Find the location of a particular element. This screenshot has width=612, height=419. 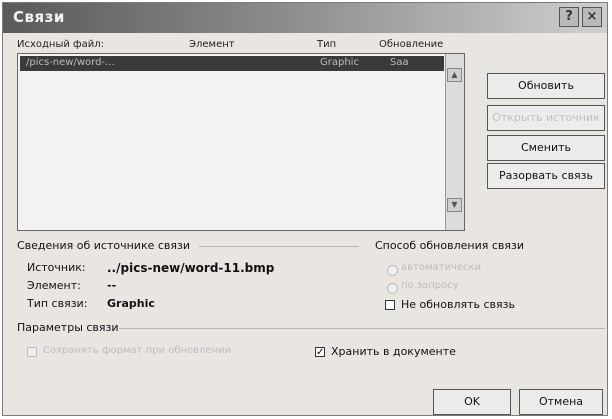

manual-update-label: по запросу is located at coordinates (430, 285).